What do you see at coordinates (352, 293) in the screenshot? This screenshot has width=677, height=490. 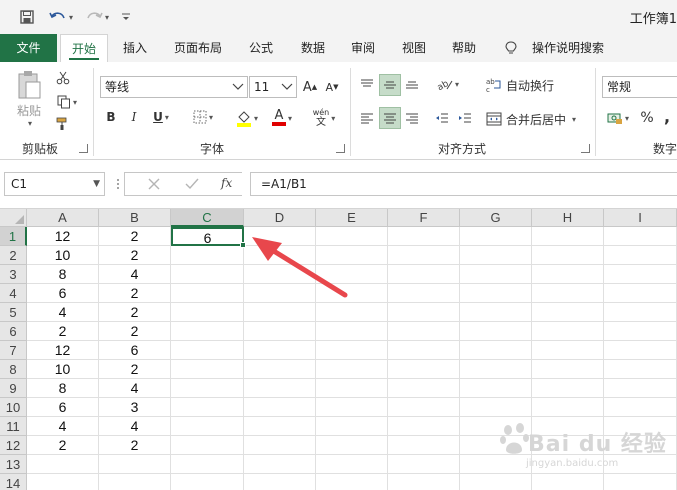 I see `cell-e4` at bounding box center [352, 293].